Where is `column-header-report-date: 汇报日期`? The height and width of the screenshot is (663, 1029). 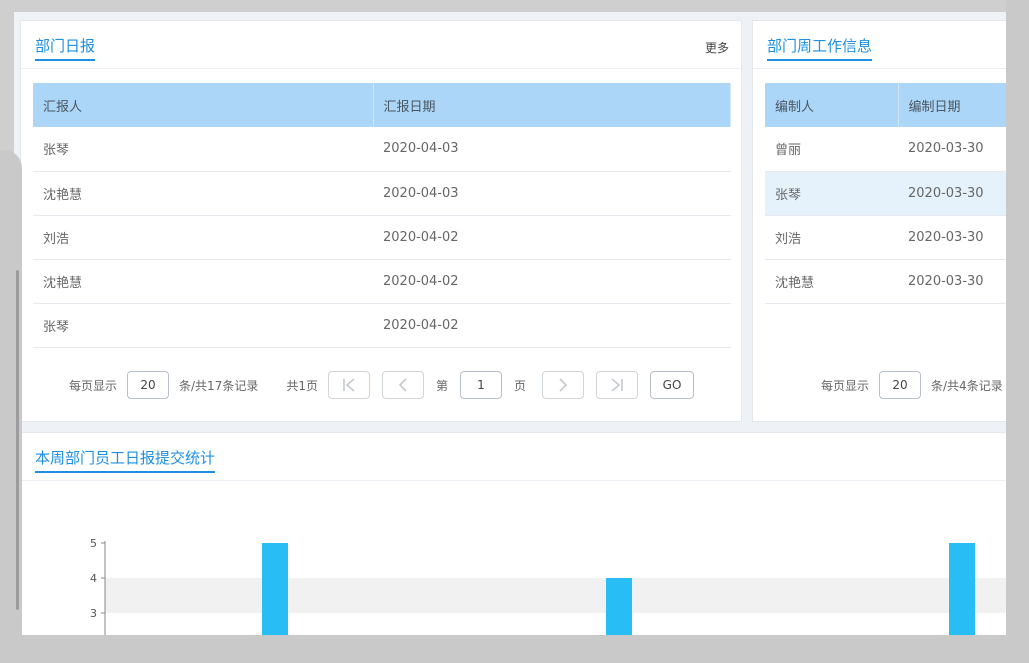 column-header-report-date: 汇报日期 is located at coordinates (552, 105).